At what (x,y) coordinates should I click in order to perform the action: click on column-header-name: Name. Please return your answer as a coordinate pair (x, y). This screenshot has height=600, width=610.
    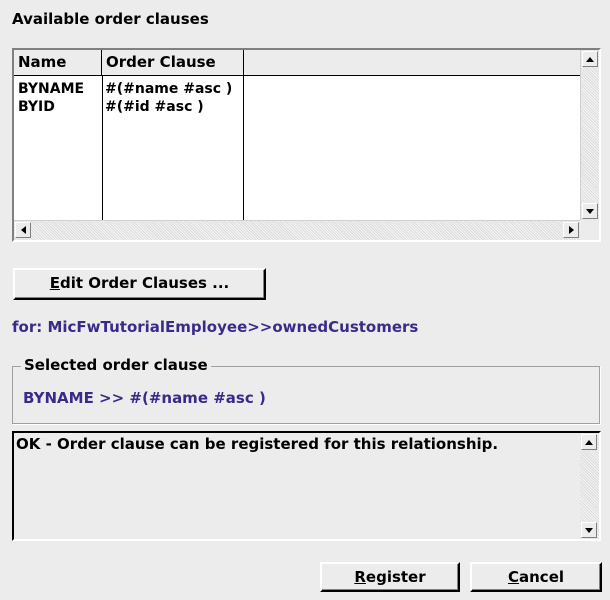
    Looking at the image, I should click on (58, 62).